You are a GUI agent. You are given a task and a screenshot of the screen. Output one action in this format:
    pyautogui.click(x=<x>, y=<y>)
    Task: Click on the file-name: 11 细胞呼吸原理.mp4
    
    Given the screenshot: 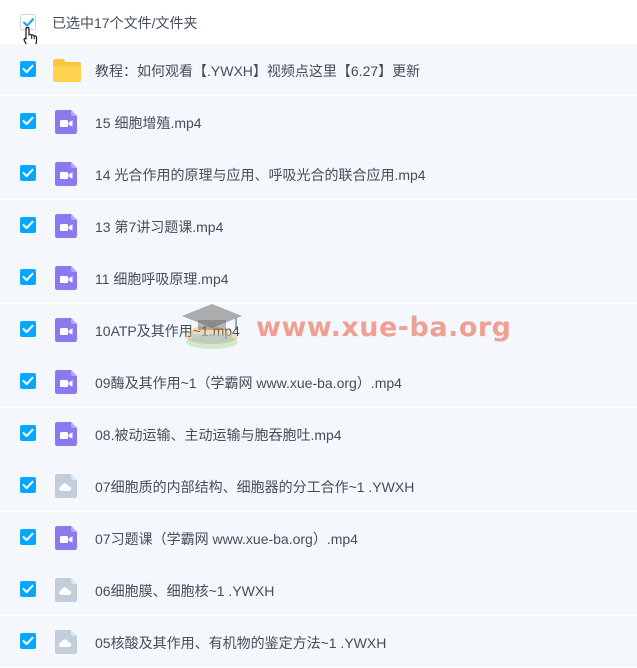 What is the action you would take?
    pyautogui.click(x=162, y=279)
    